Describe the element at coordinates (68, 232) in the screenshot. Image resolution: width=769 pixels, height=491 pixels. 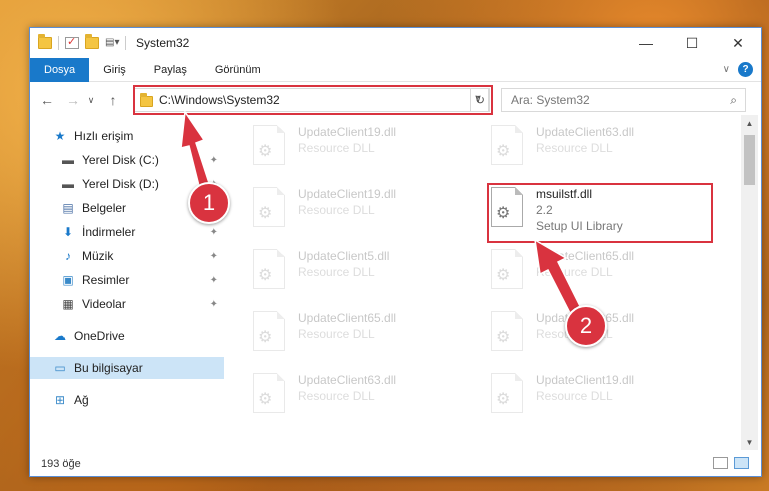
I see `download-icon: ⬇` at that location.